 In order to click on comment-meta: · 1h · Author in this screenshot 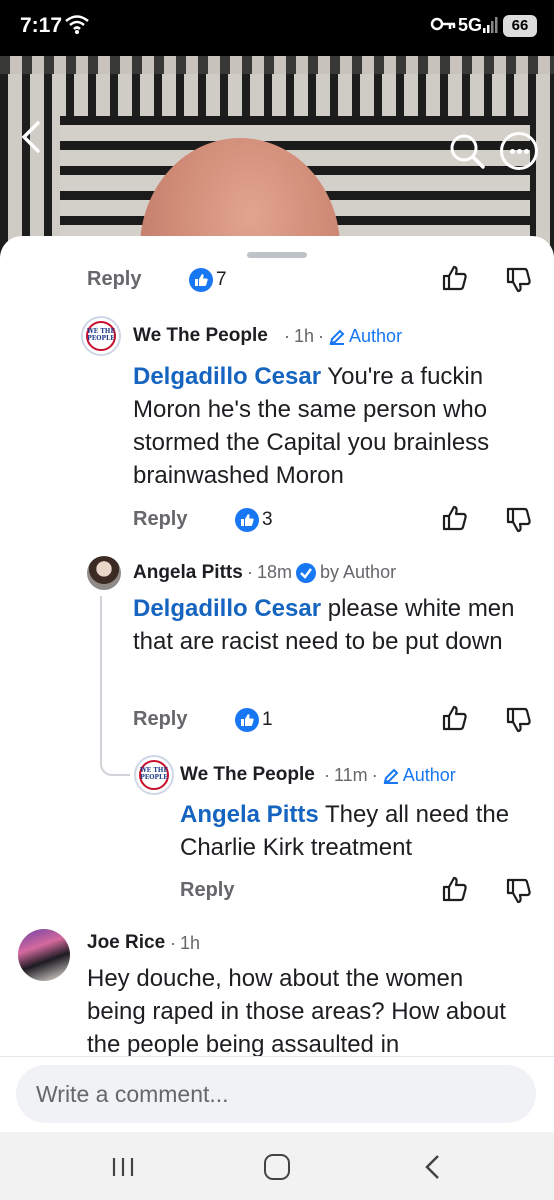, I will do `click(343, 336)`.